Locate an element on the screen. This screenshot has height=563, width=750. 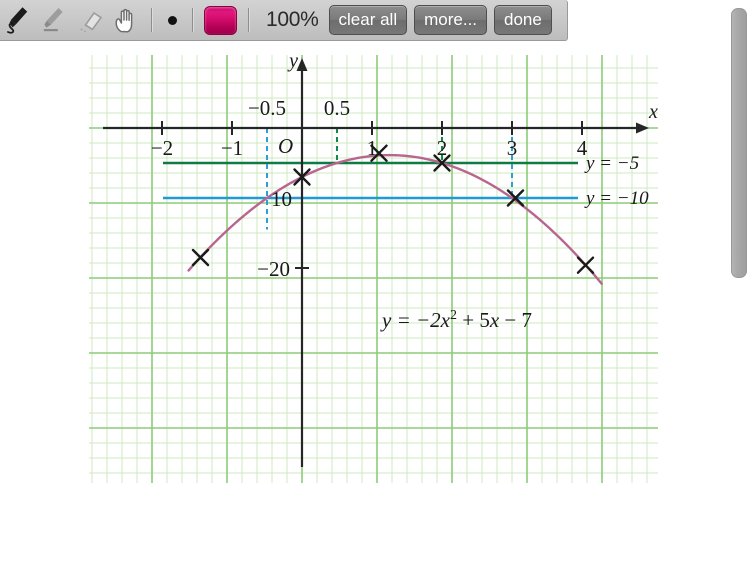
y-tick-label--20: −20 is located at coordinates (273, 269).